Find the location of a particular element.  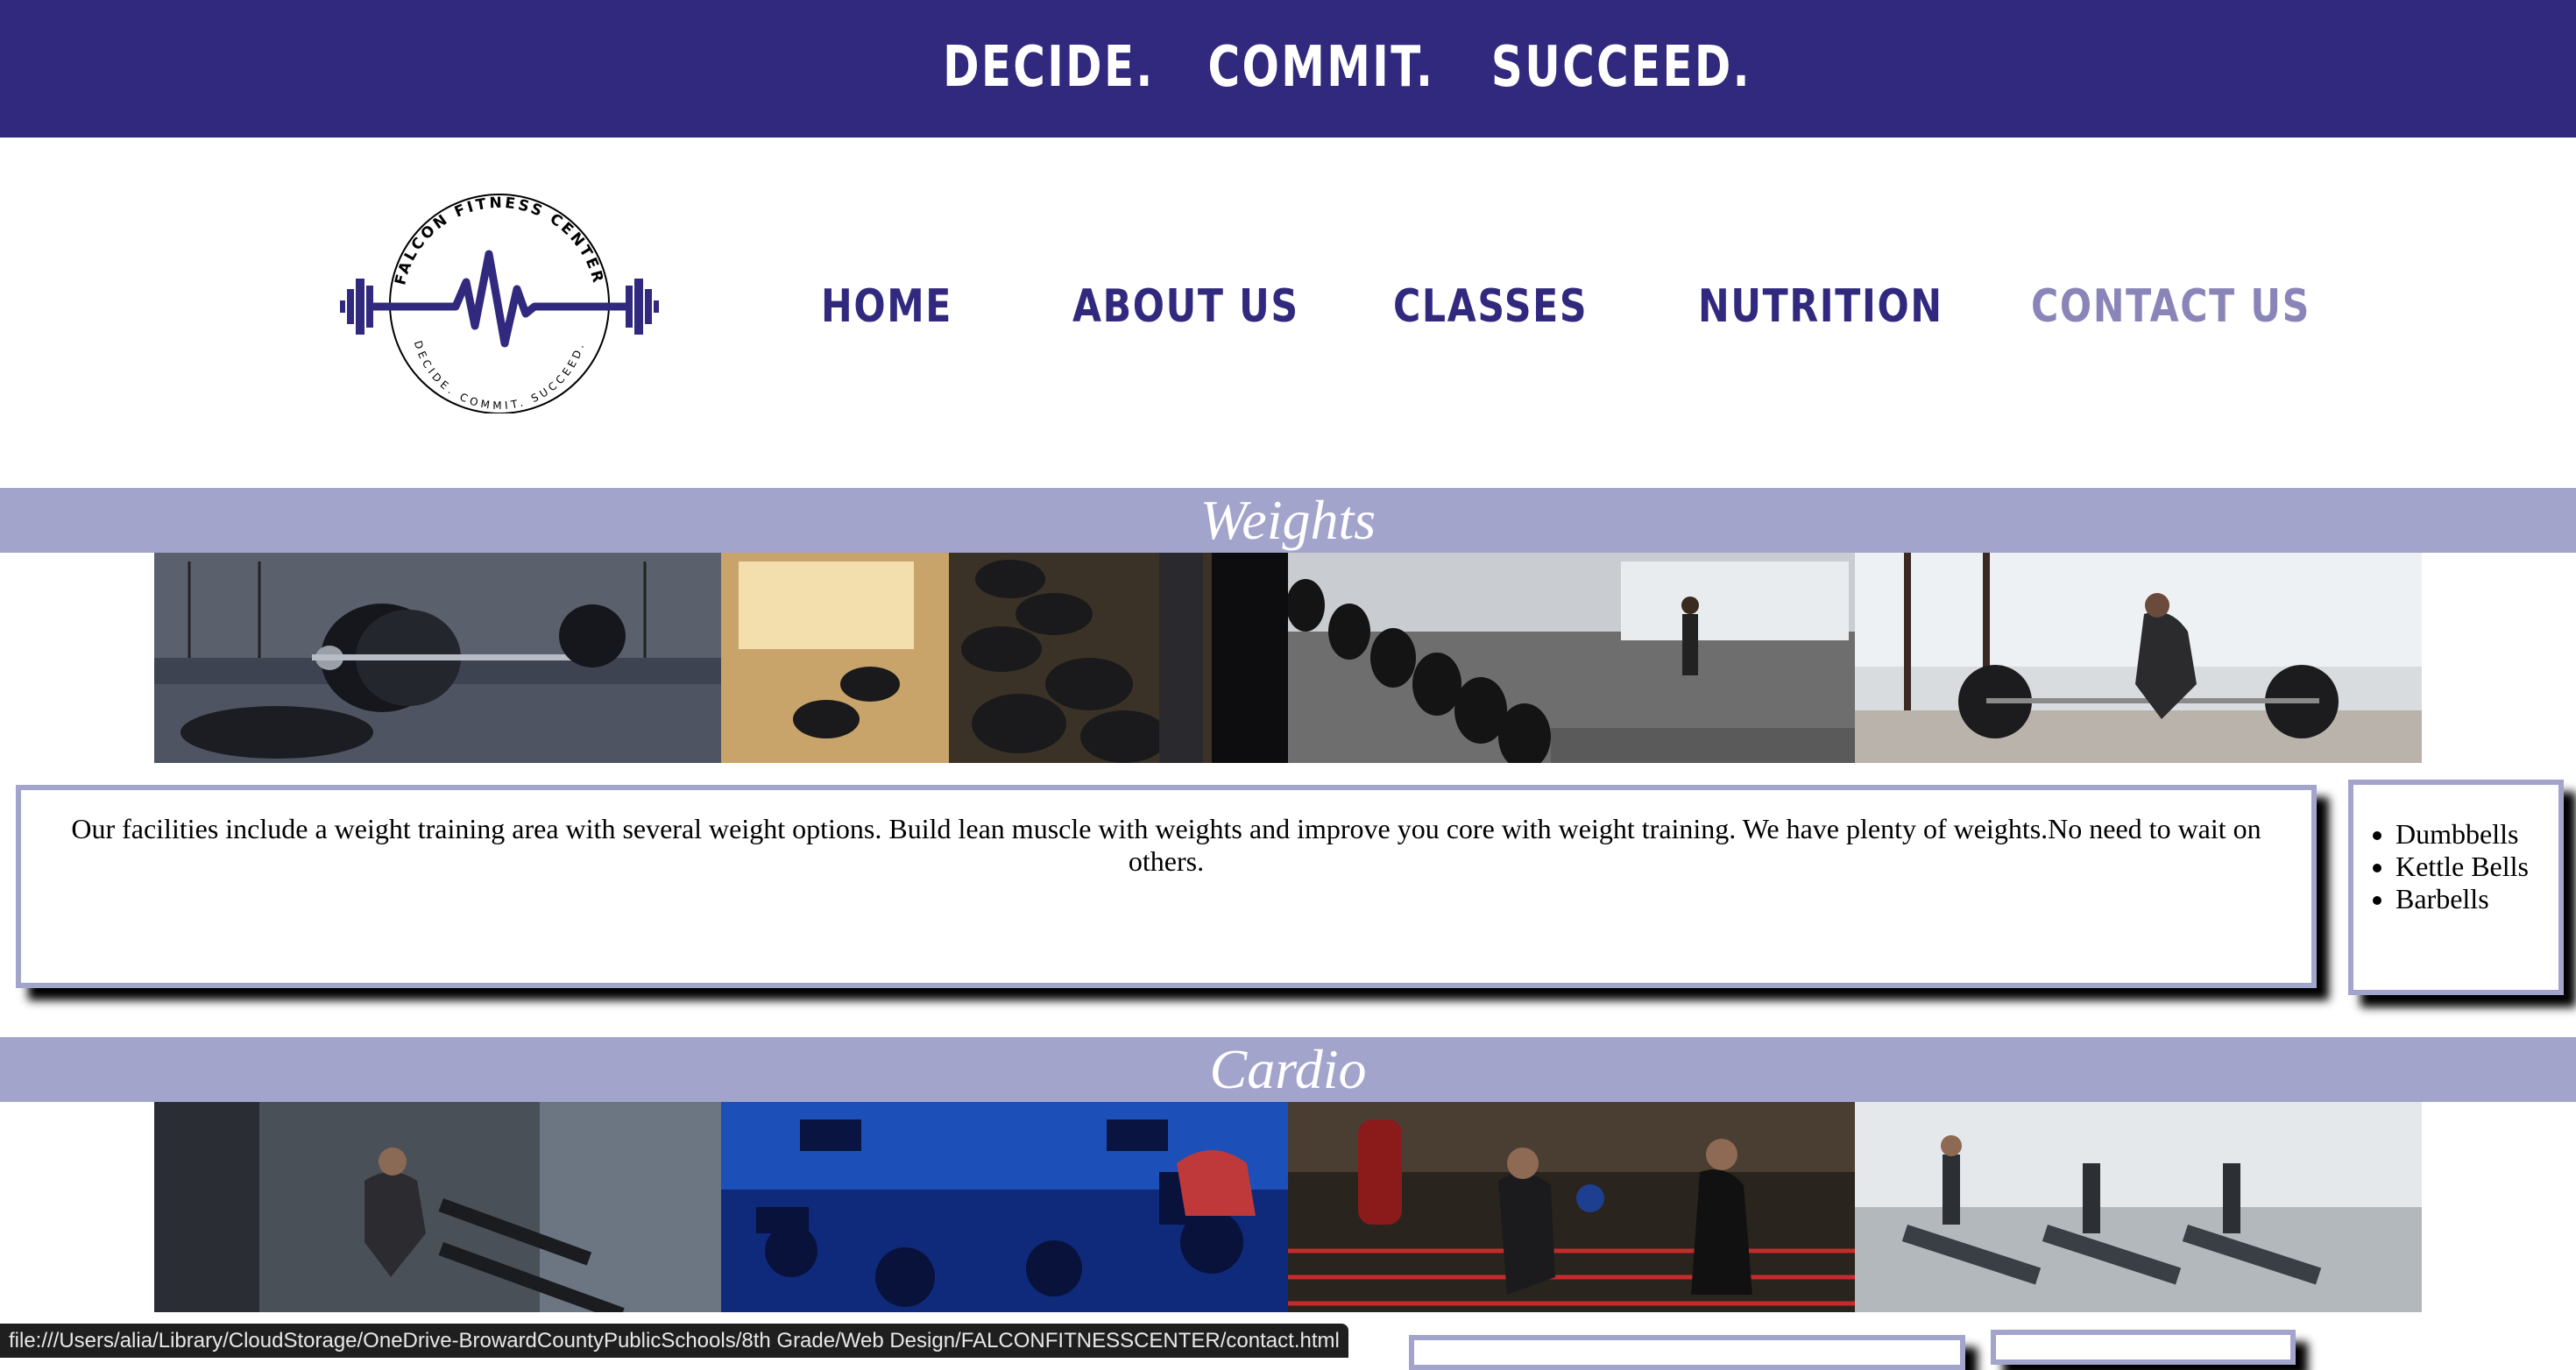

nav-nutrition: NUTRITION is located at coordinates (1820, 306).